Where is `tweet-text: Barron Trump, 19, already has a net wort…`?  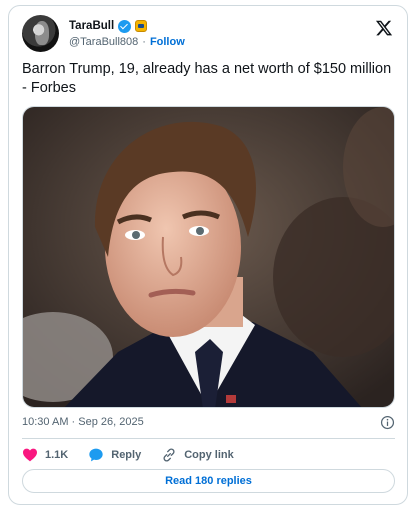 tweet-text: Barron Trump, 19, already has a net wort… is located at coordinates (207, 78).